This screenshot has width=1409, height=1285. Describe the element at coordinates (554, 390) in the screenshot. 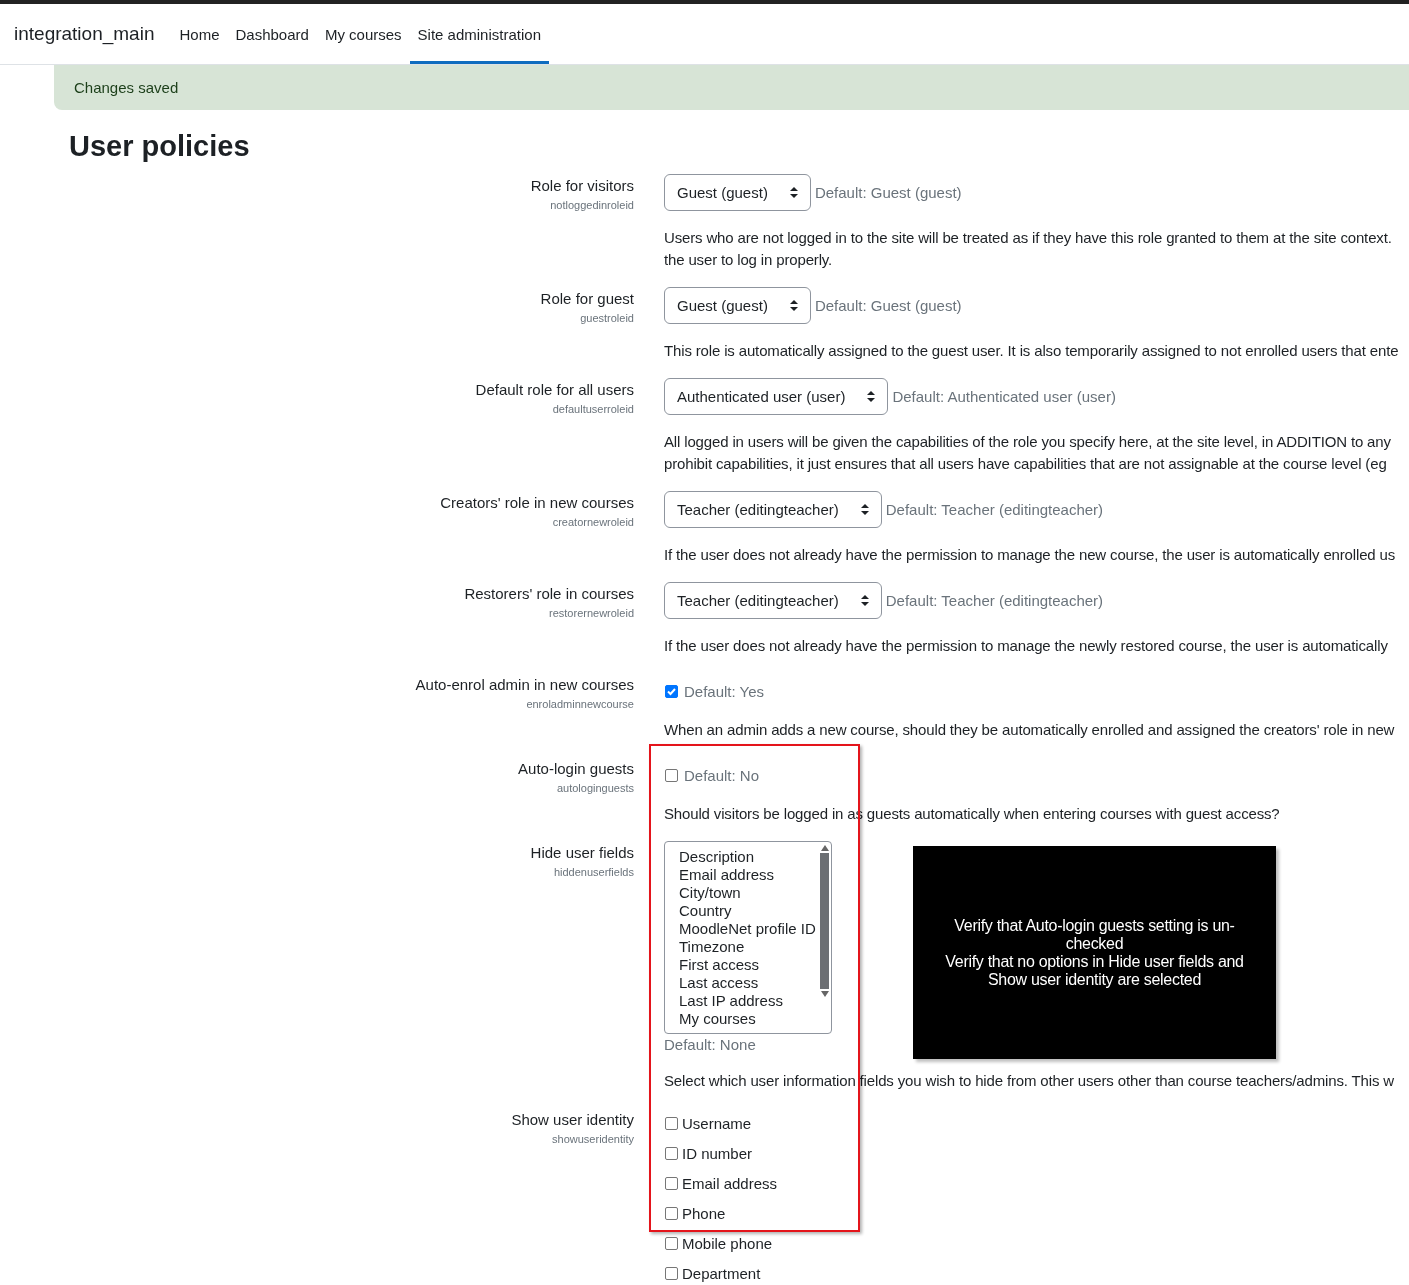

I see `setting-label: Default role for all users` at that location.